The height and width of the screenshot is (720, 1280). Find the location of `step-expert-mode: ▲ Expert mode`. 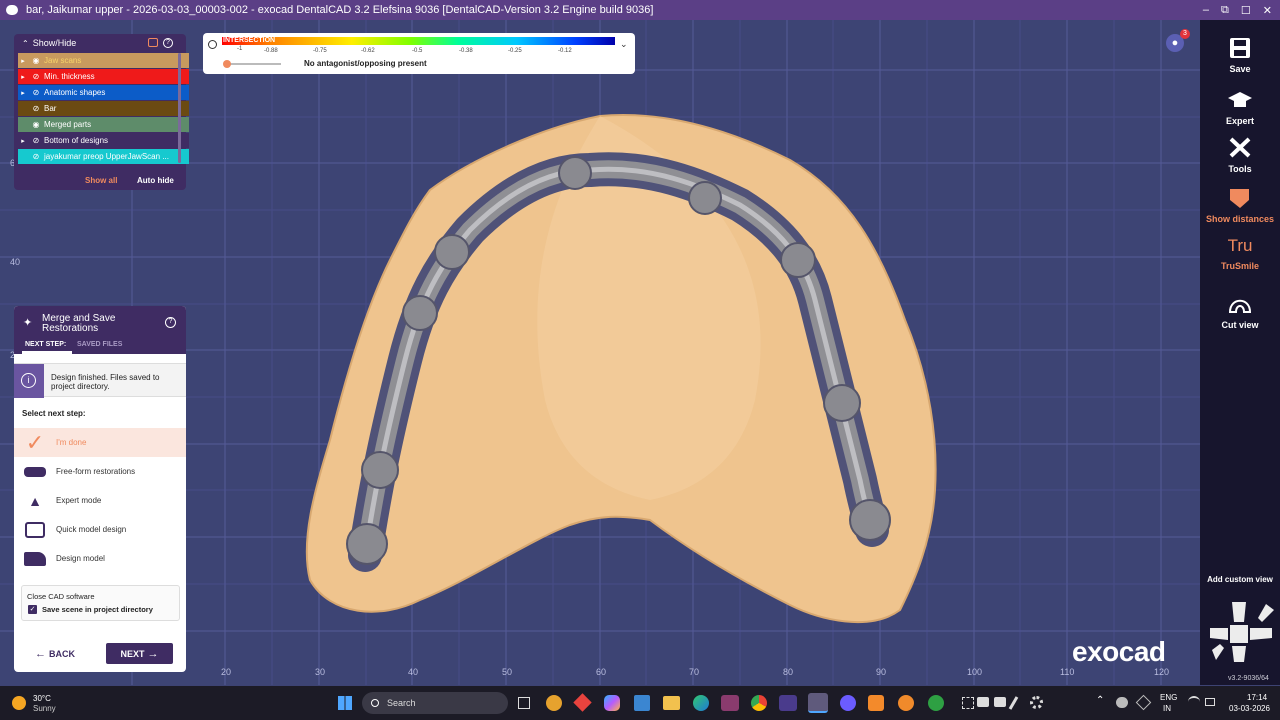

step-expert-mode: ▲ Expert mode is located at coordinates (100, 500).